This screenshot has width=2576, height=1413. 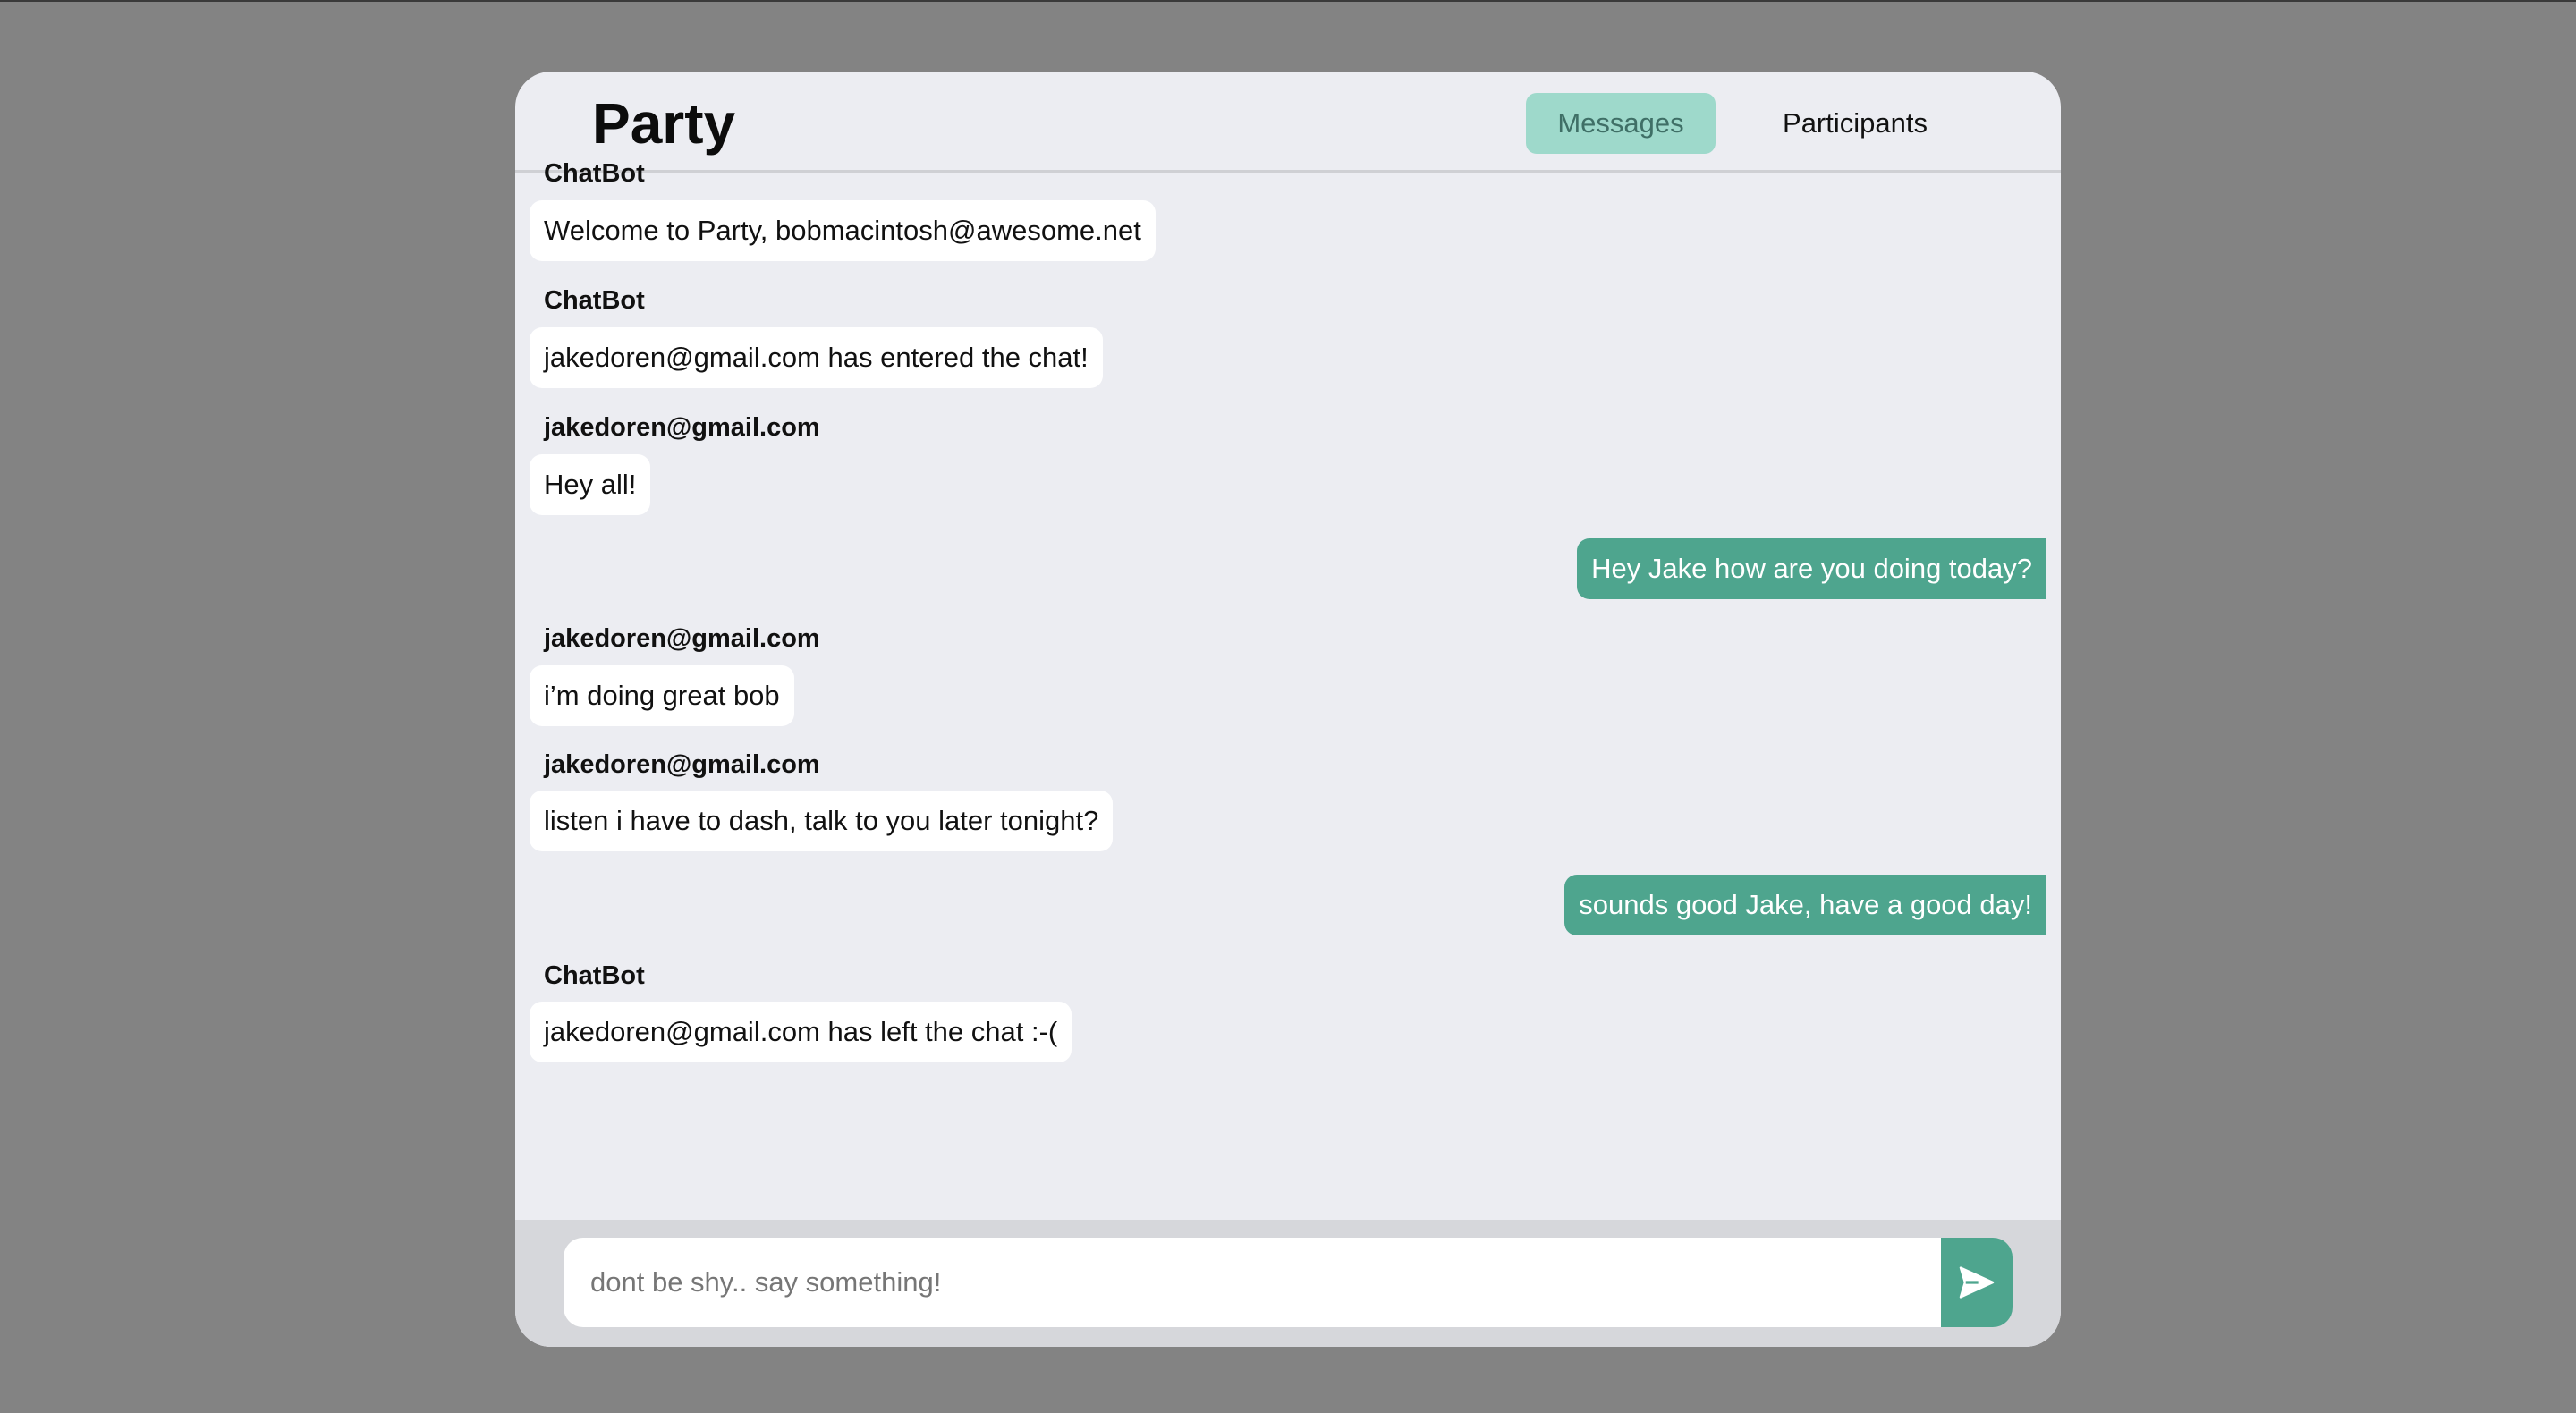 I want to click on tab-participants: Participants, so click(x=1855, y=123).